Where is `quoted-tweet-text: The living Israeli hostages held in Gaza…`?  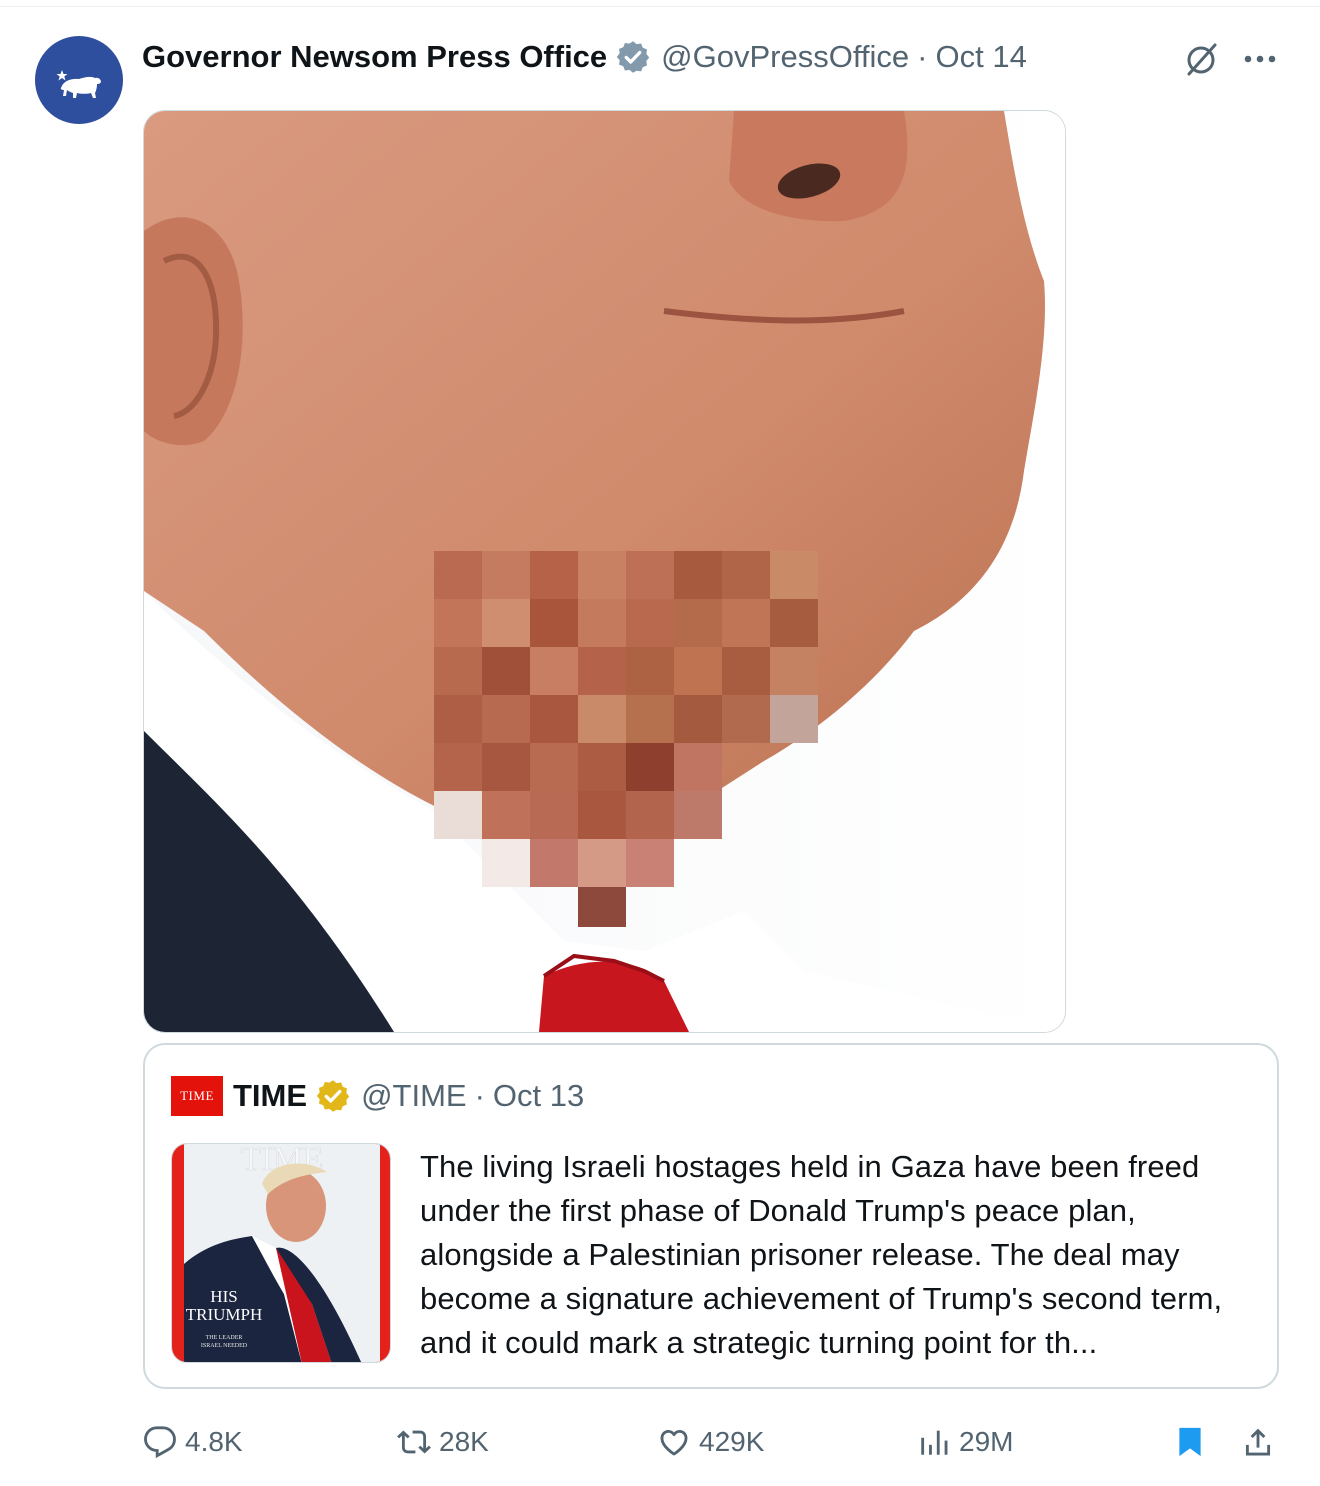
quoted-tweet-text: The living Israeli hostages held in Gaza… is located at coordinates (821, 1254).